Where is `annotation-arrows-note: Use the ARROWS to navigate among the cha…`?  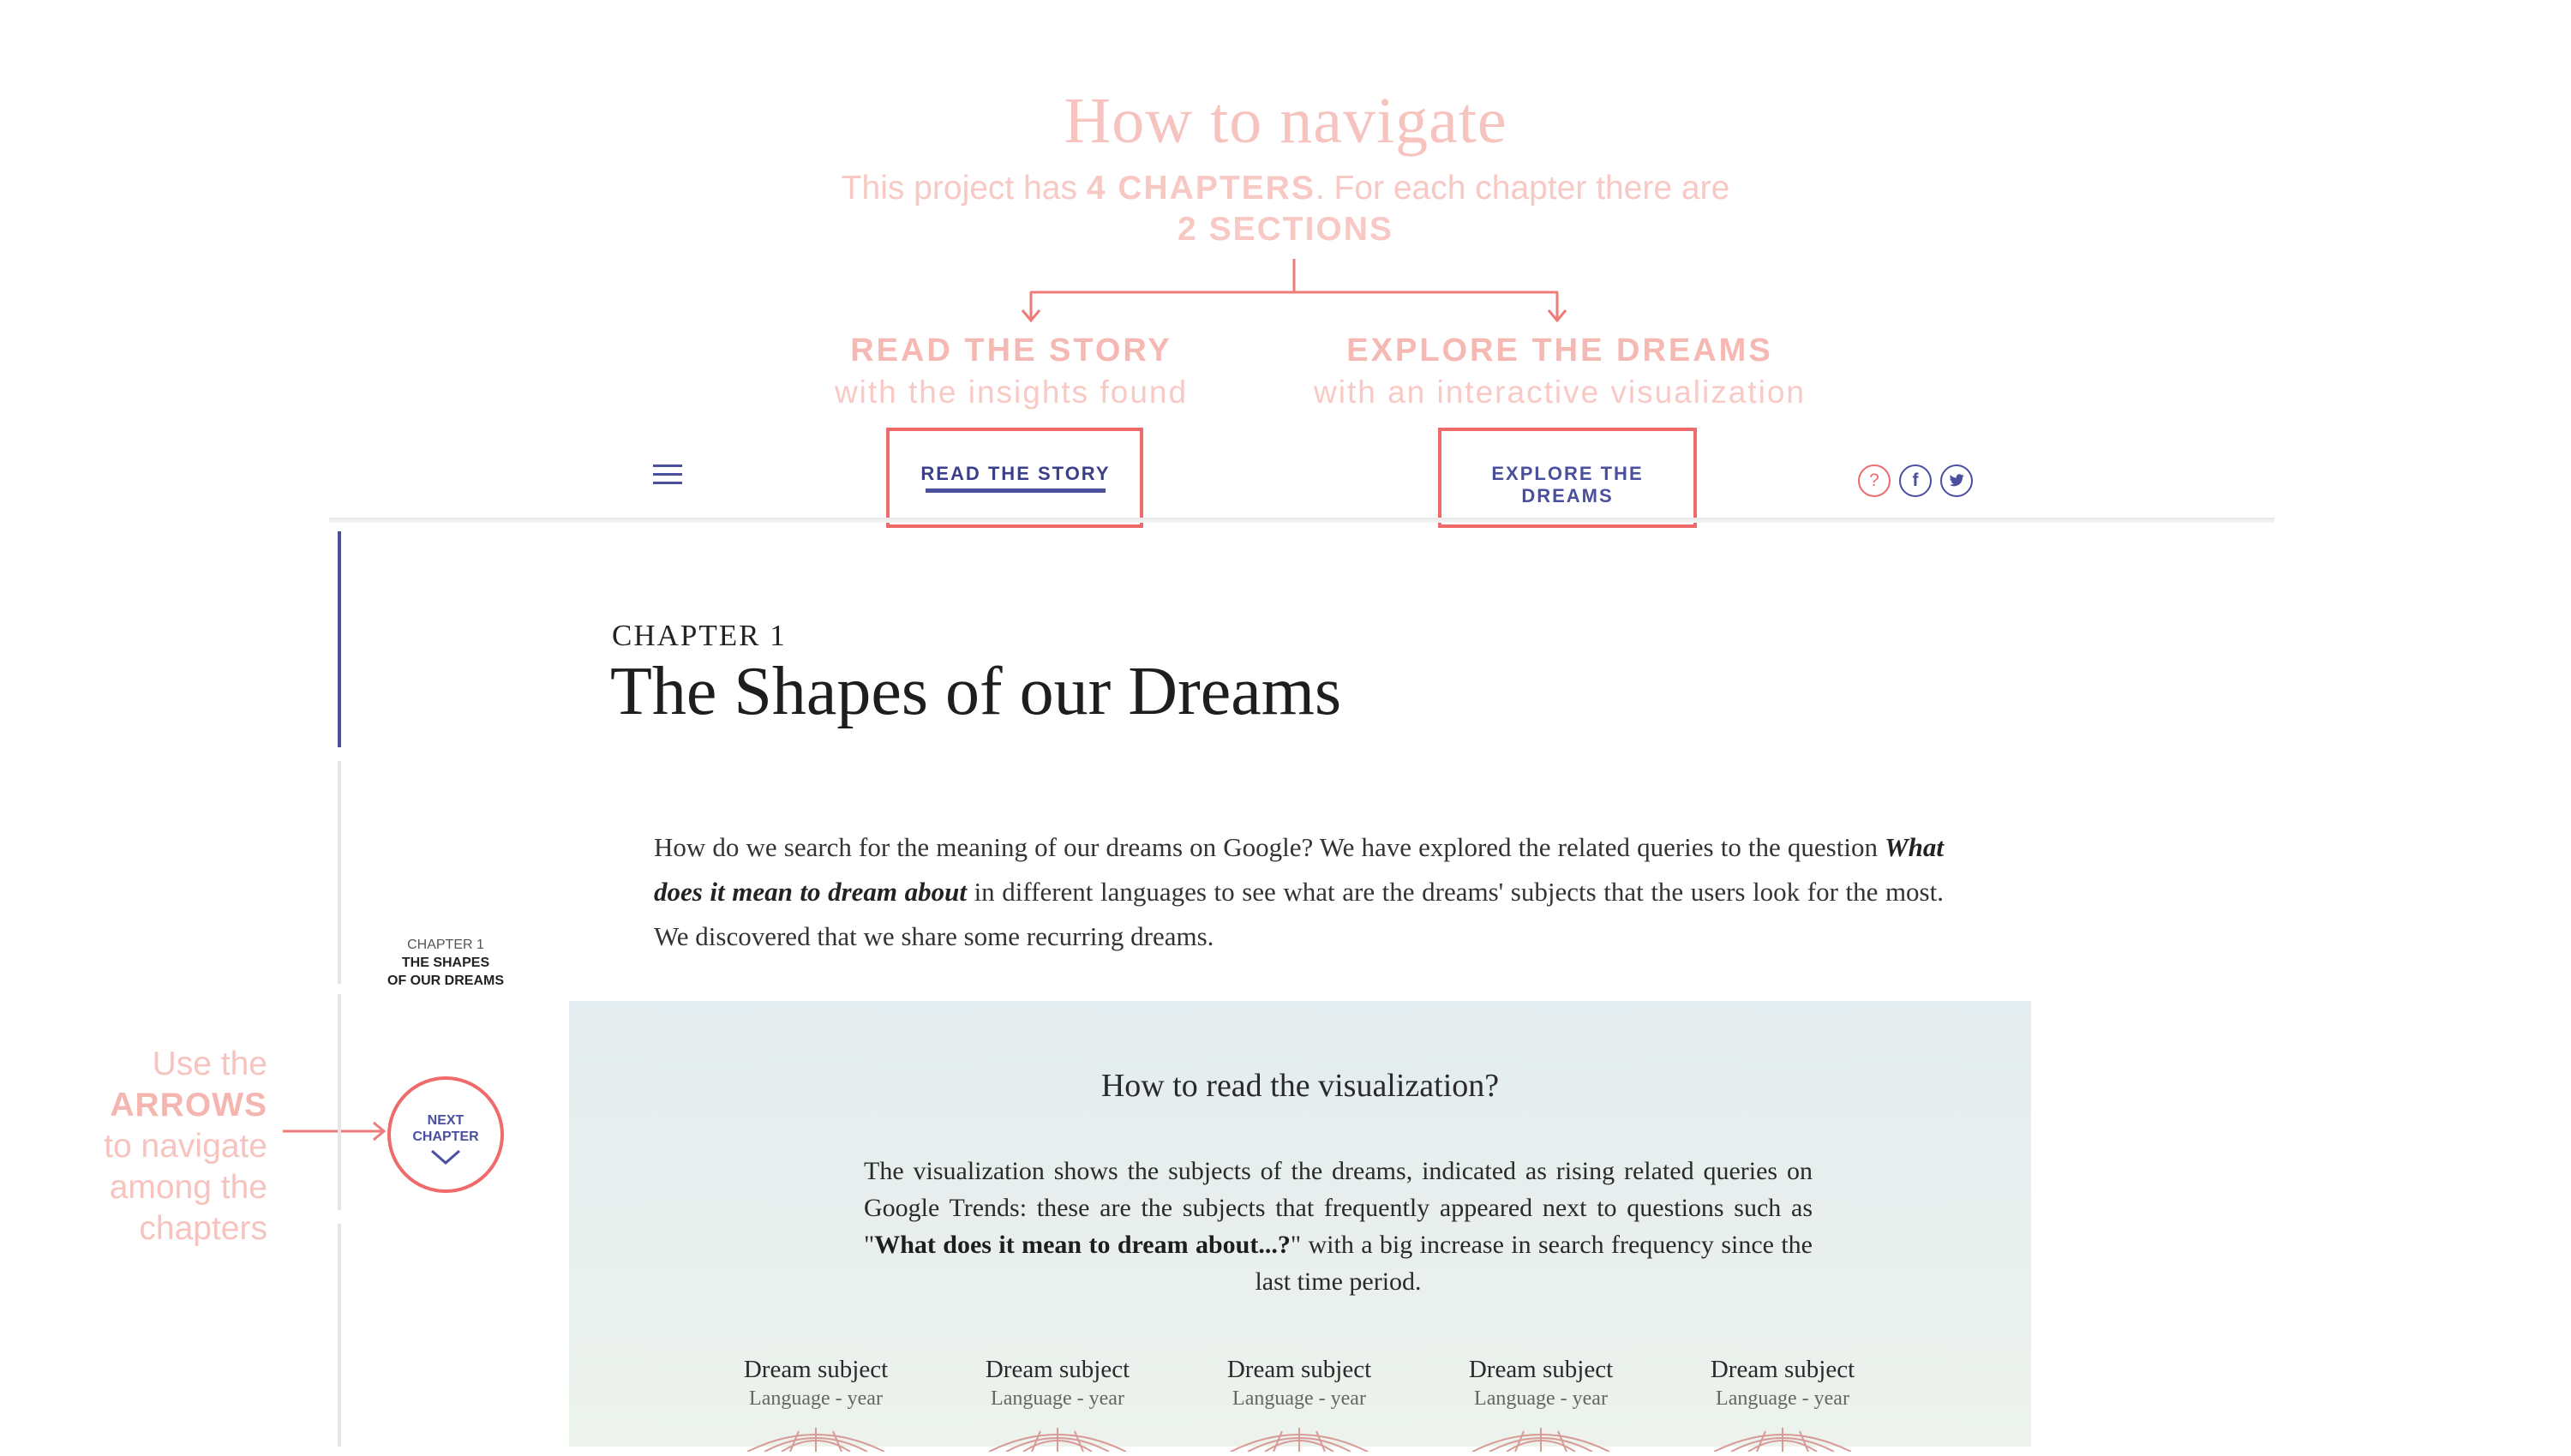
annotation-arrows-note: Use the ARROWS to navigate among the cha… is located at coordinates (185, 1147).